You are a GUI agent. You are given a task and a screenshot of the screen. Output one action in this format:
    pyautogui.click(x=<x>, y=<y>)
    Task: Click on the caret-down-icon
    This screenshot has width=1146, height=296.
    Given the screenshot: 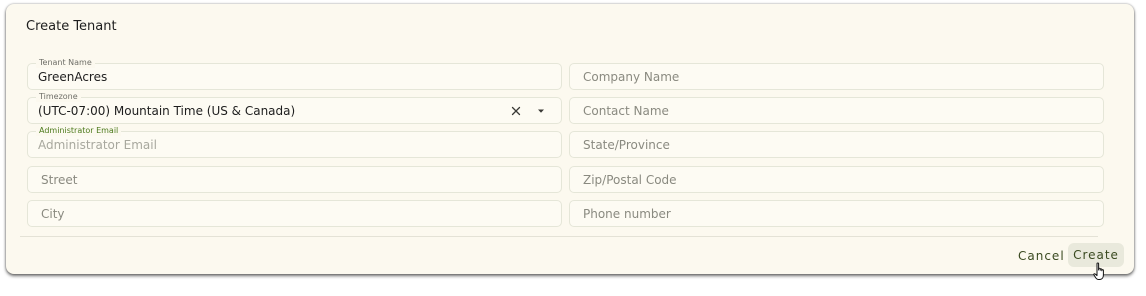 What is the action you would take?
    pyautogui.click(x=541, y=110)
    